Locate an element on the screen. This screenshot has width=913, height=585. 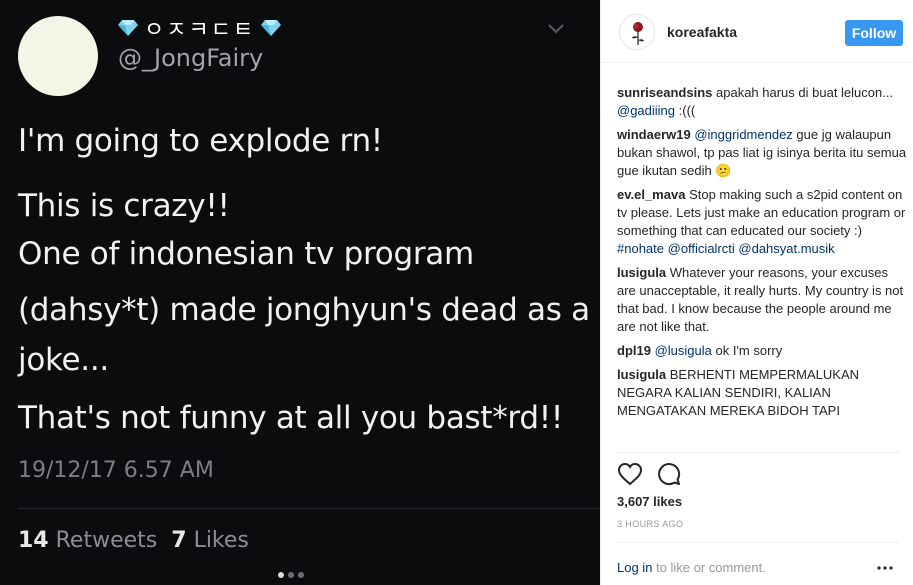
likes-label: Likes is located at coordinates (221, 540).